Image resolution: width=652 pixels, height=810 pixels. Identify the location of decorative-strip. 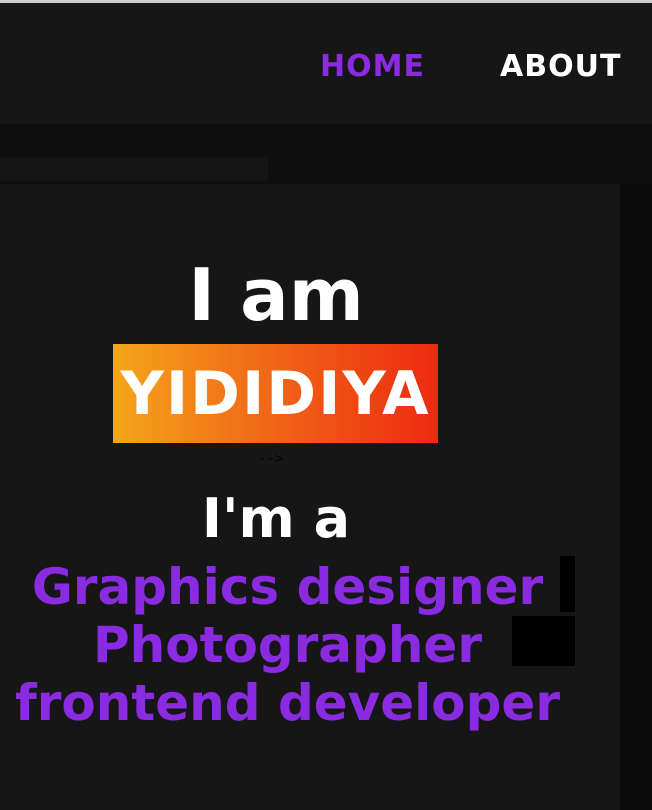
(134, 169).